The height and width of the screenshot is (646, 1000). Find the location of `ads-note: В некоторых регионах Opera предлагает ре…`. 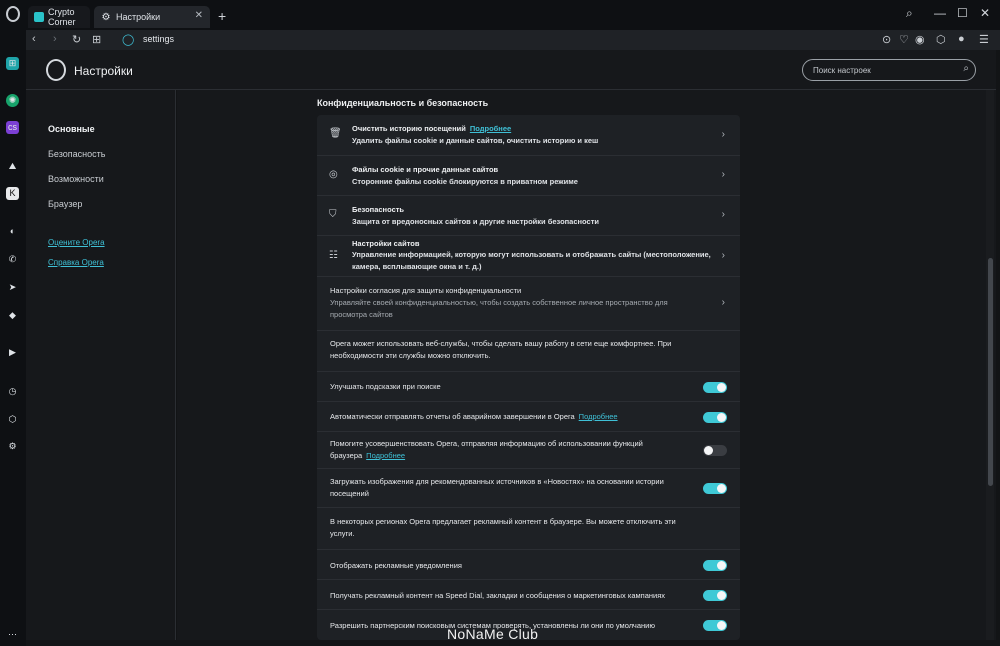

ads-note: В некоторых регионах Opera предлагает ре… is located at coordinates (503, 527).